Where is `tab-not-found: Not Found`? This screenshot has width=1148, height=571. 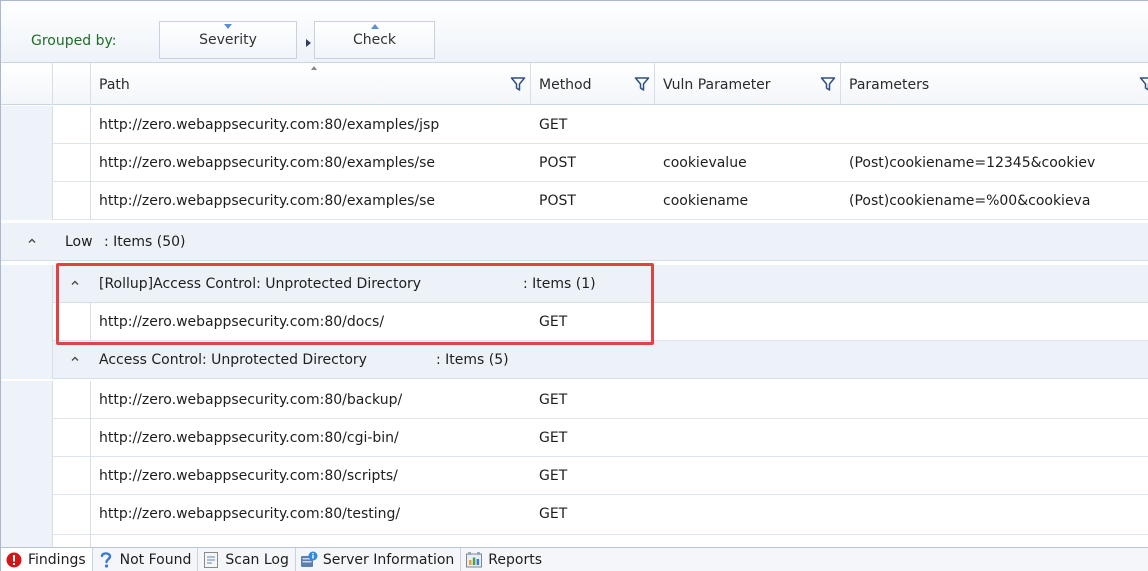 tab-not-found: Not Found is located at coordinates (146, 559).